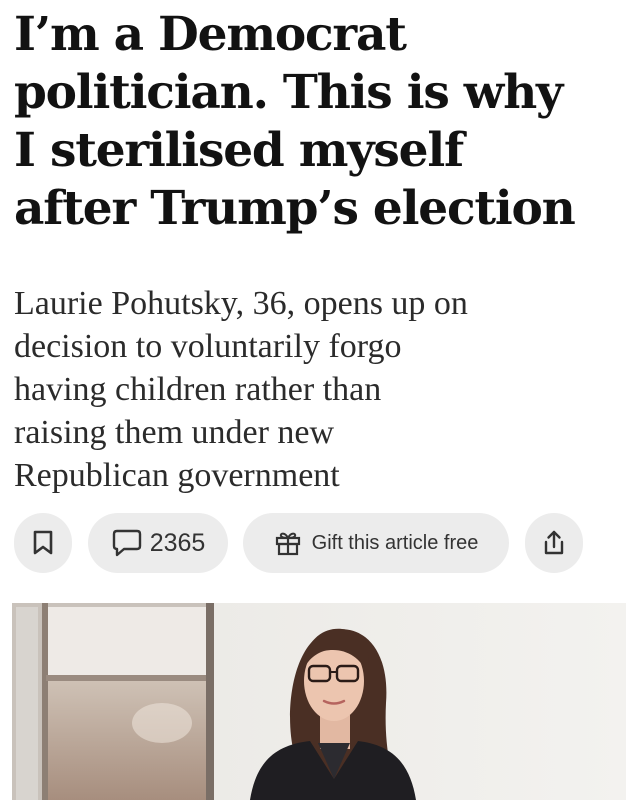  What do you see at coordinates (295, 208) in the screenshot?
I see `headline-line: after Trump’s election` at bounding box center [295, 208].